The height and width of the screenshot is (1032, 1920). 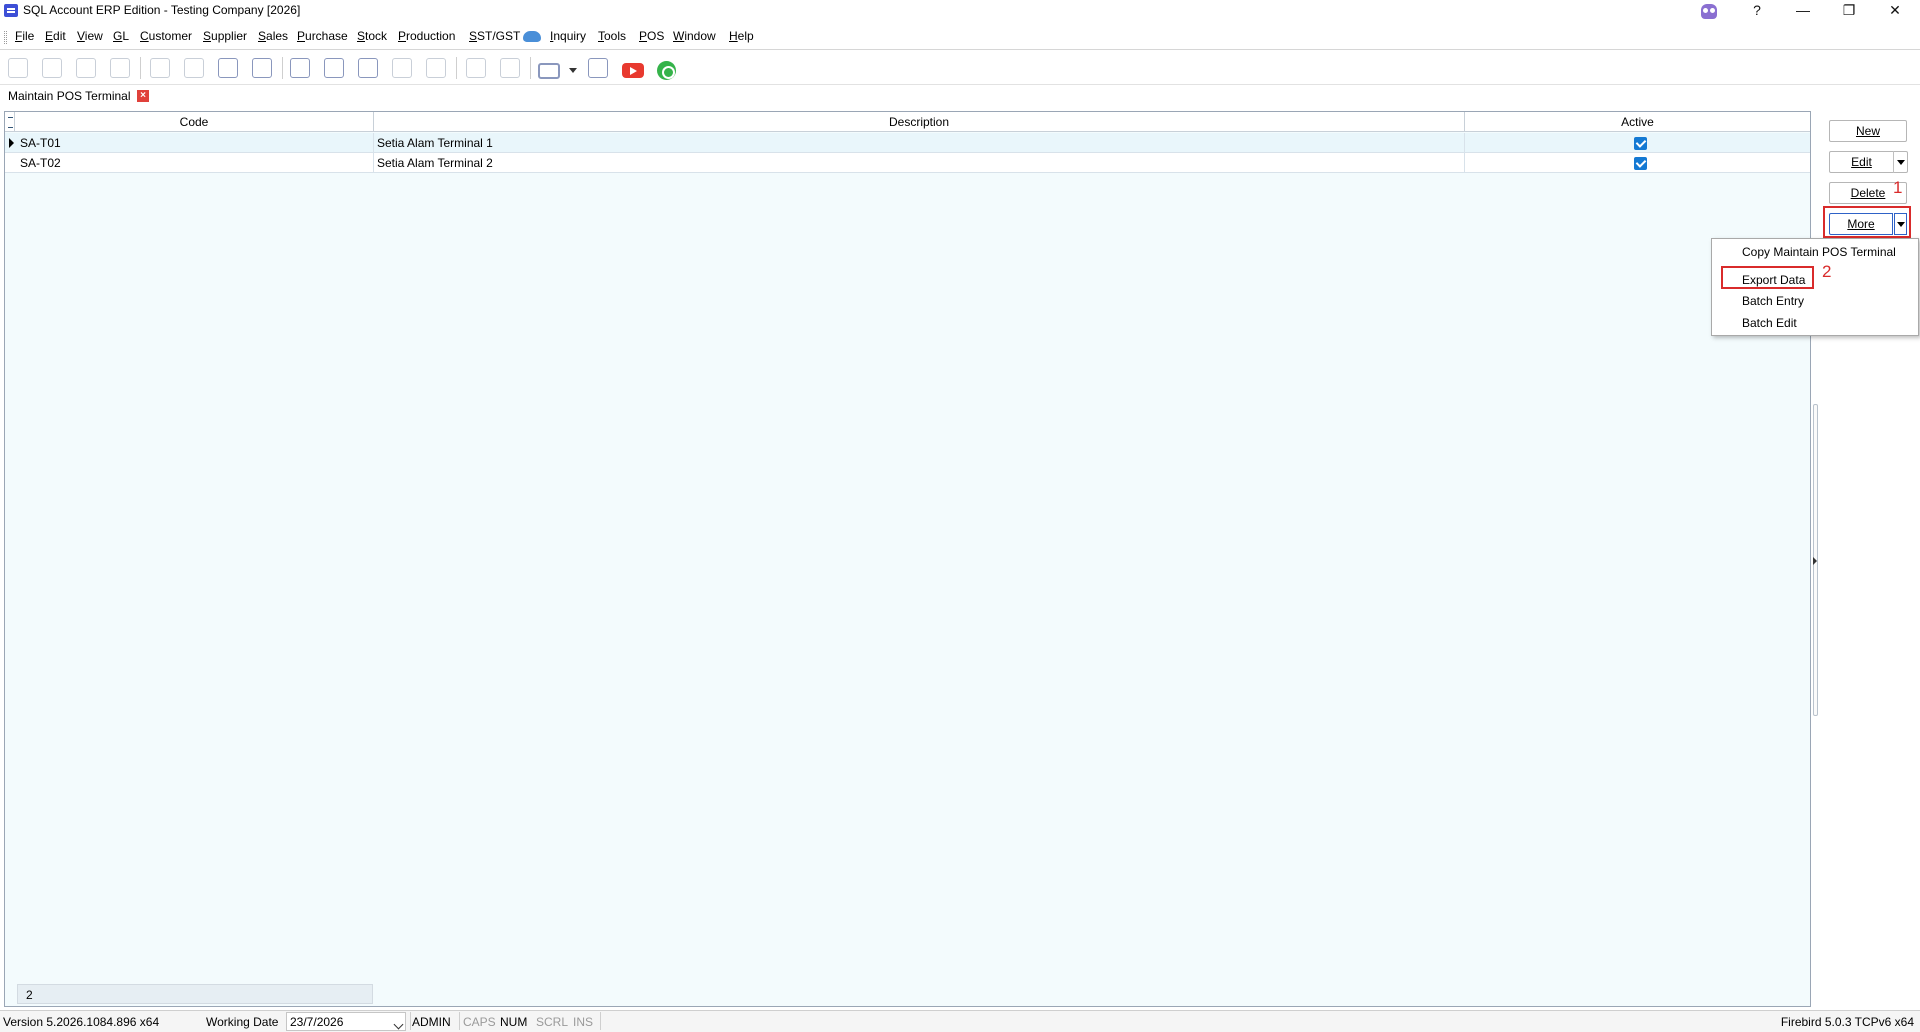 I want to click on next-icon, so click(x=228, y=68).